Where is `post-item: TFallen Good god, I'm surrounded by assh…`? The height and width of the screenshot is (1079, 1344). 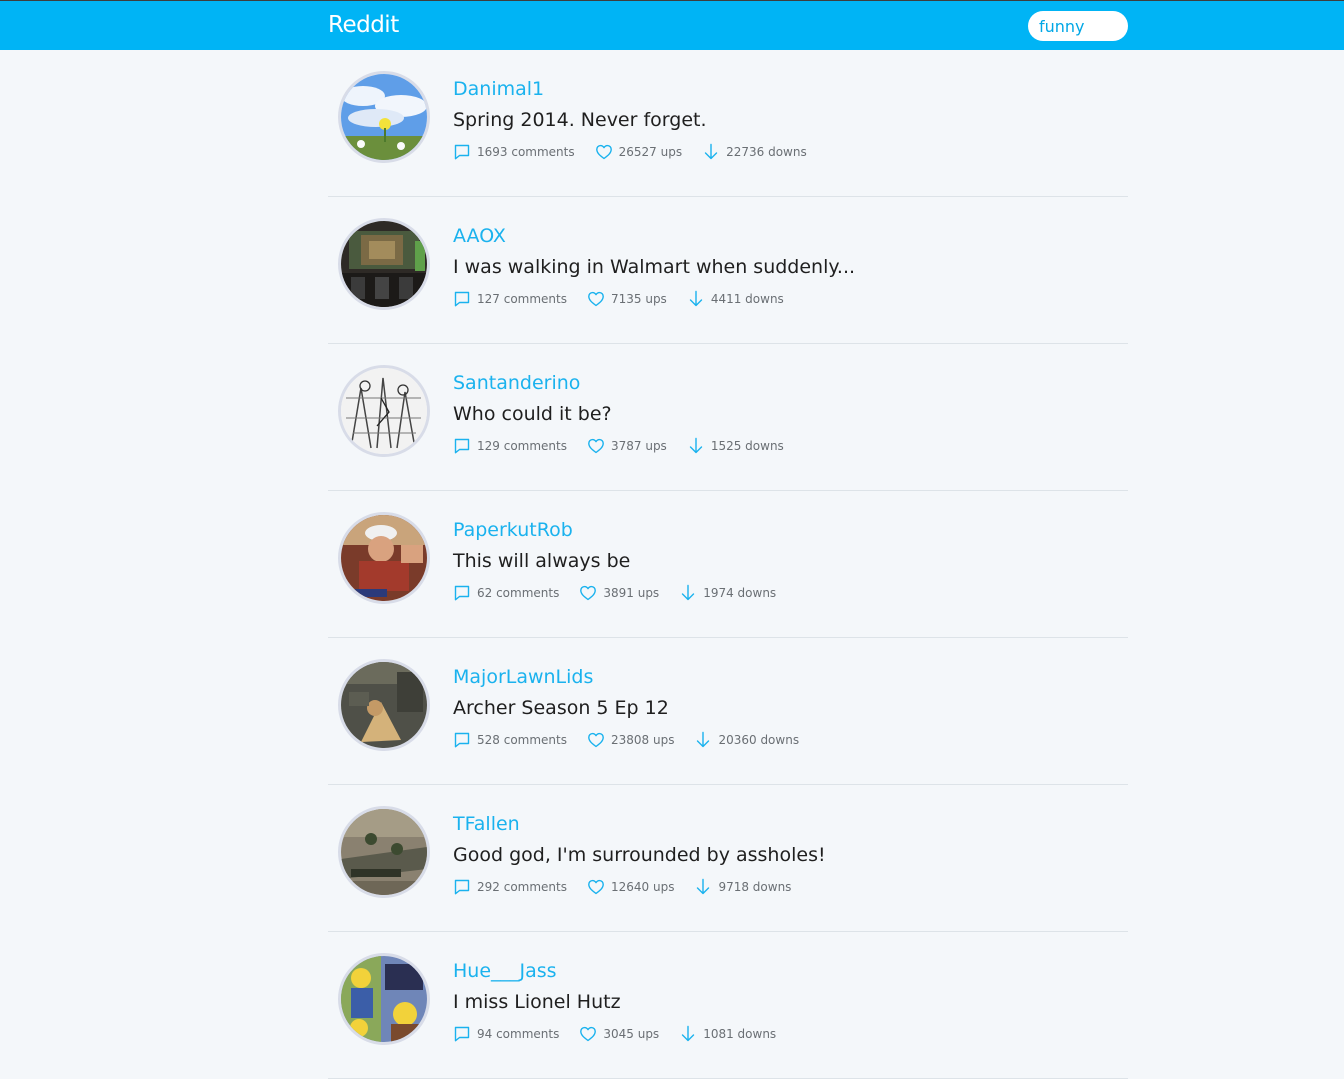 post-item: TFallen Good god, I'm surrounded by assh… is located at coordinates (728, 858).